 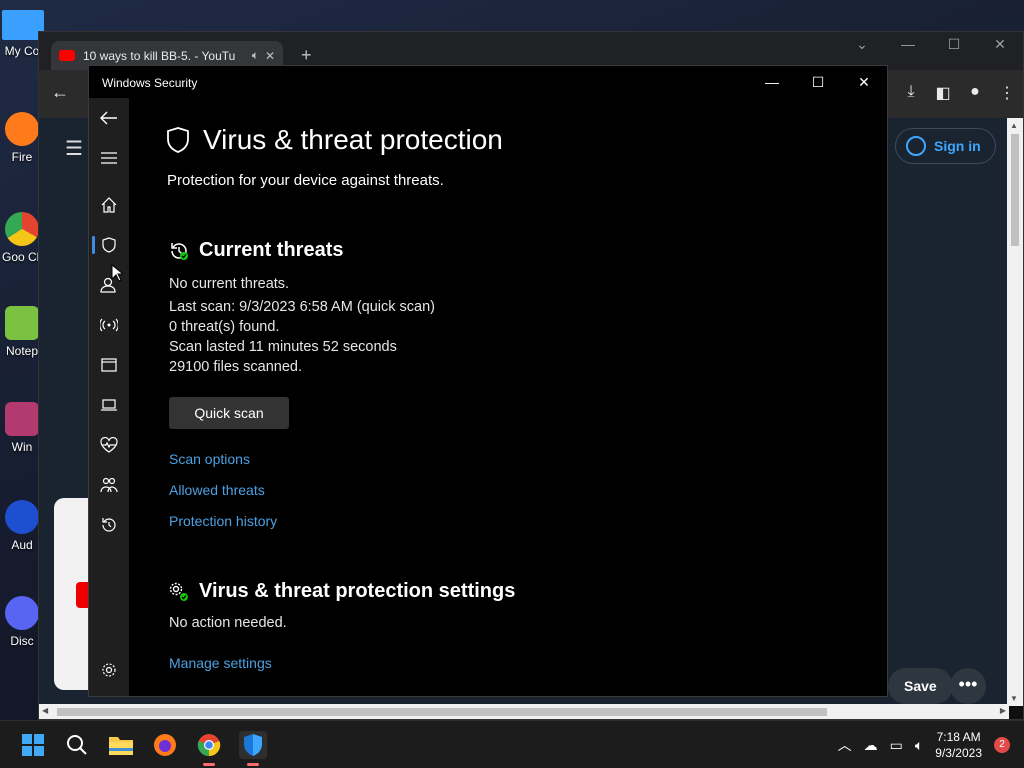 I want to click on current-threats-title: Current threats, so click(x=271, y=250).